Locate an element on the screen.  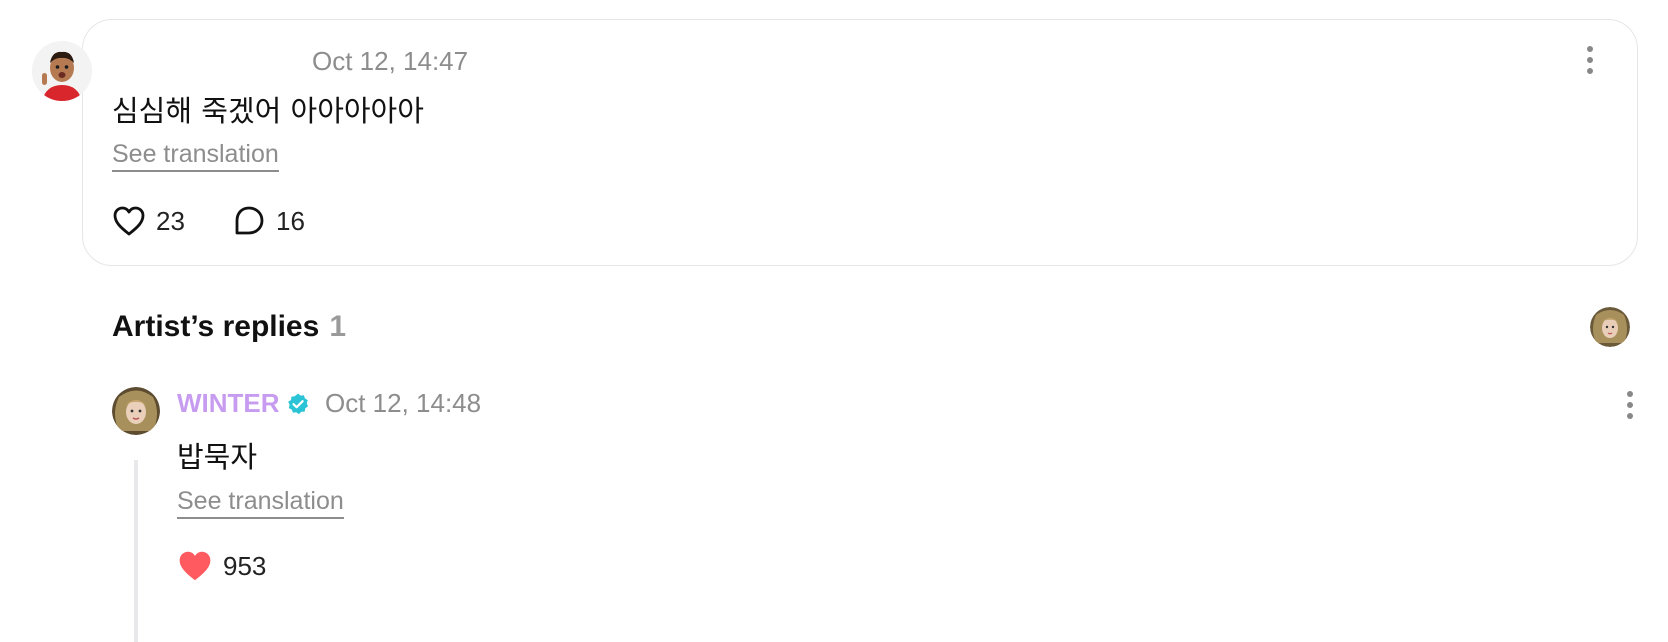
heart-outline-icon is located at coordinates (129, 221).